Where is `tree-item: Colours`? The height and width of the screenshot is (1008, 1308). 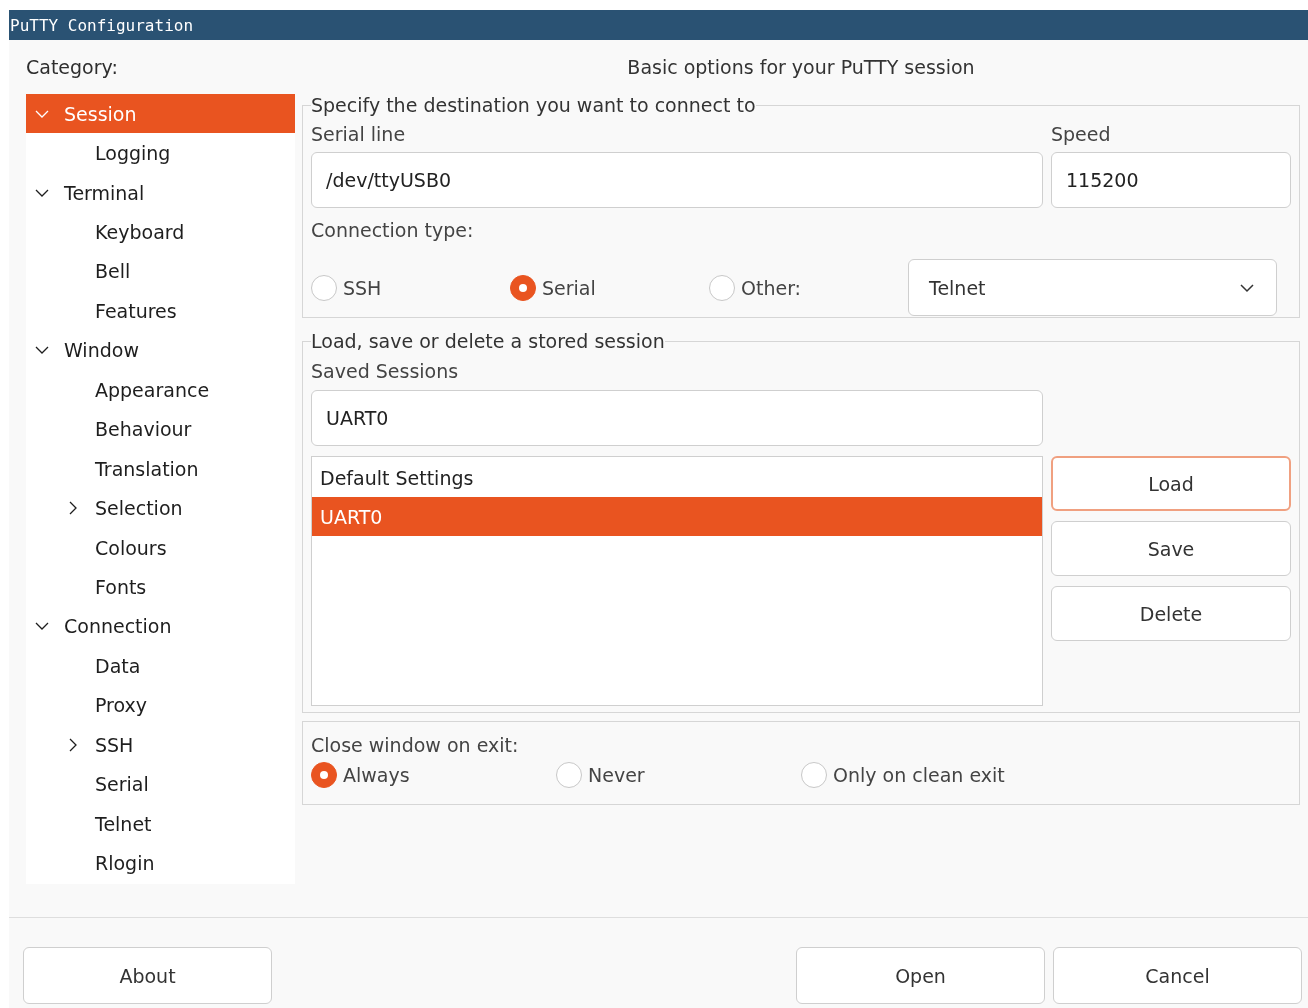 tree-item: Colours is located at coordinates (160, 547).